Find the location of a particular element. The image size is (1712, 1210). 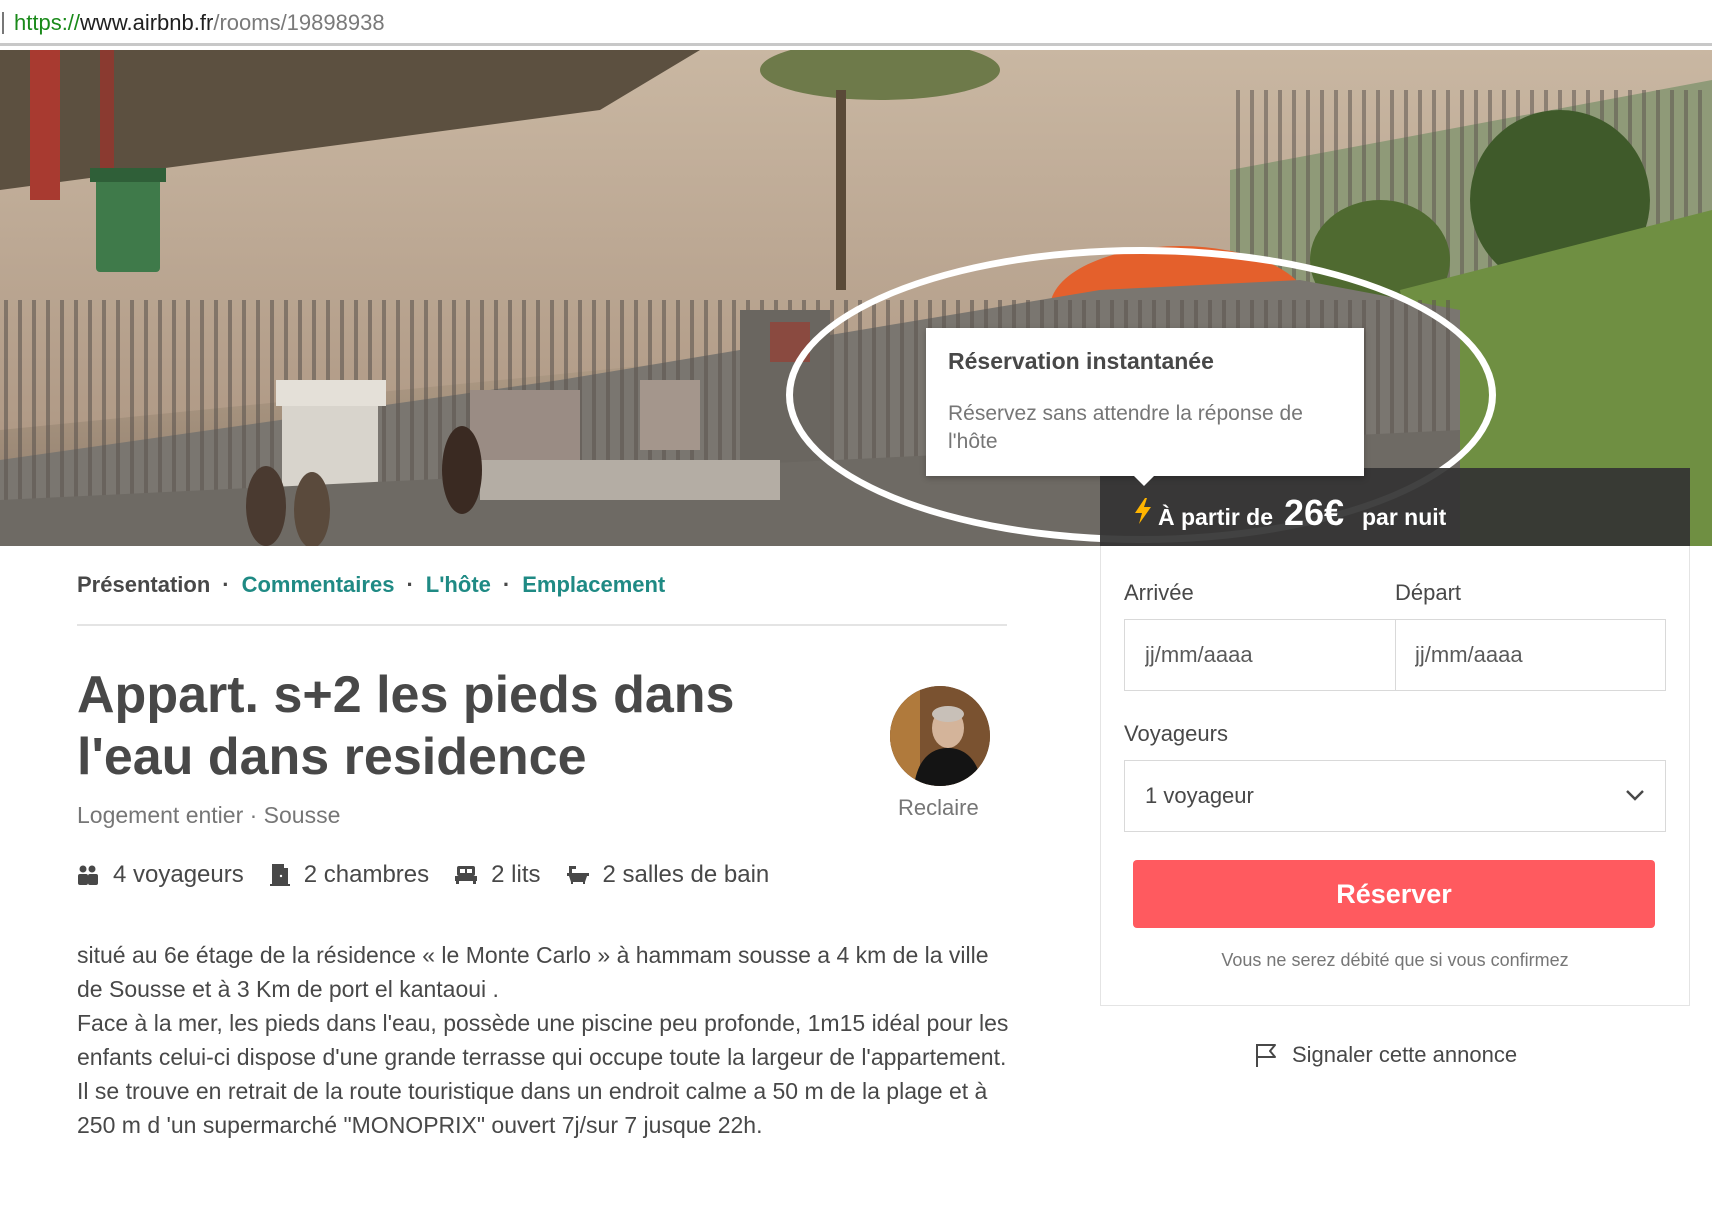

host-photo-image is located at coordinates (940, 736).